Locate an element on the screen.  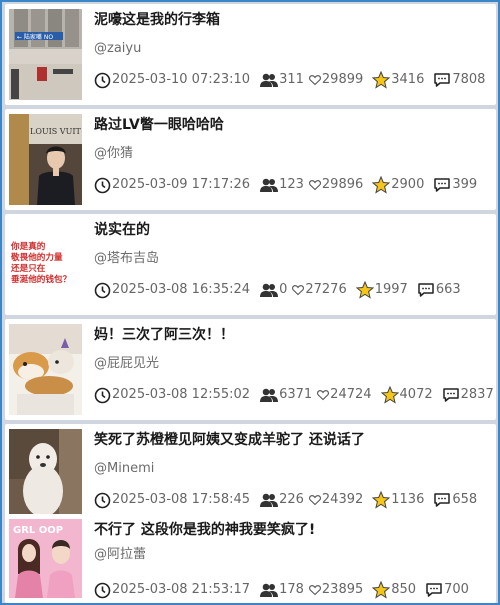
post-thumbnail: ← 陆家嘴 NO is located at coordinates (45, 54).